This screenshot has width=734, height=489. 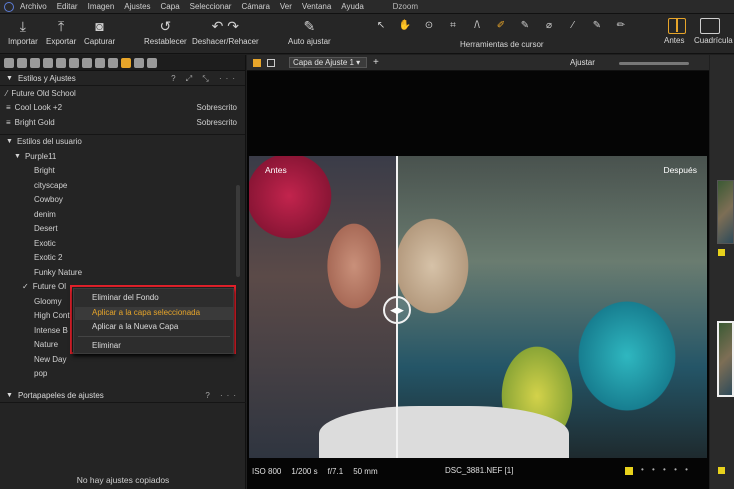 What do you see at coordinates (122, 258) in the screenshot?
I see `style-item: Exotic 2` at bounding box center [122, 258].